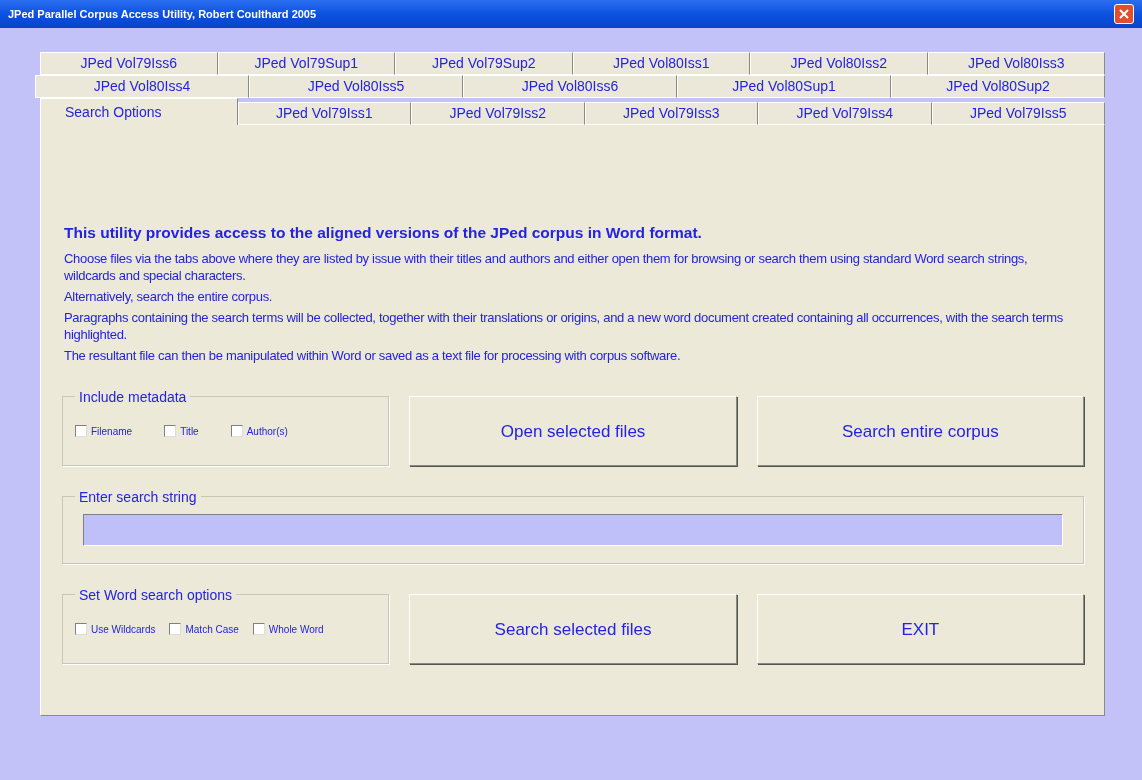 This screenshot has width=1142, height=780. I want to click on tab: JPed Vol80Iss5, so click(356, 86).